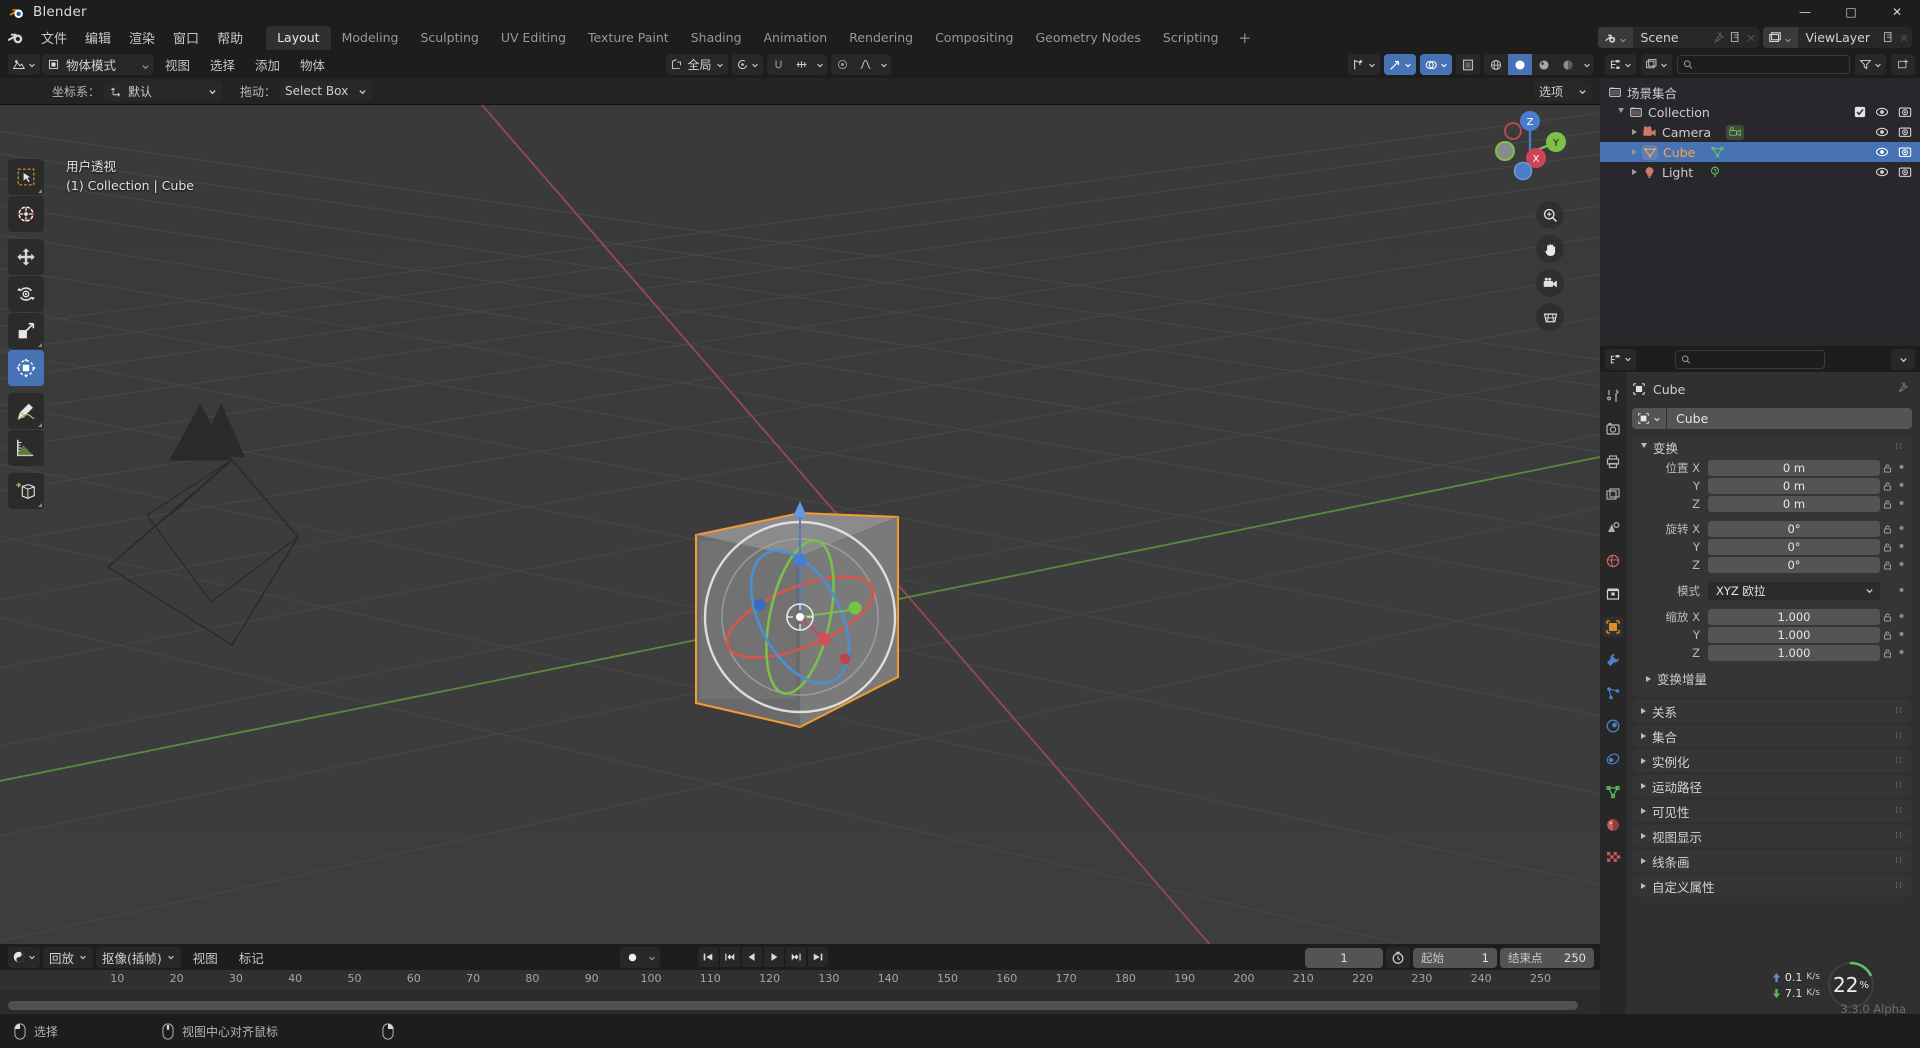 This screenshot has width=1920, height=1048. What do you see at coordinates (98, 37) in the screenshot?
I see `menu-edit: 编辑` at bounding box center [98, 37].